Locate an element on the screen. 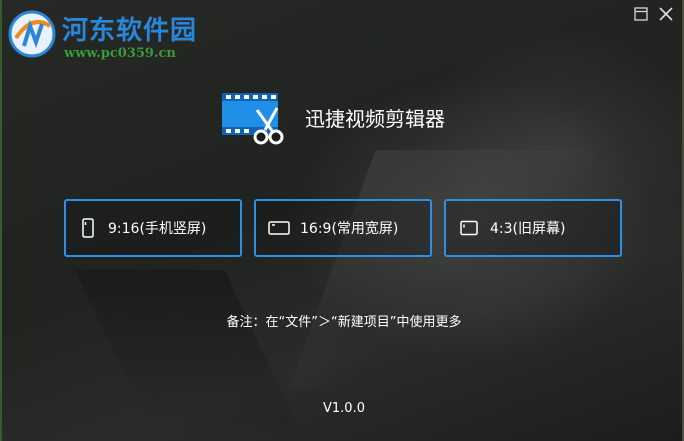 The height and width of the screenshot is (441, 684). watermark-title: 河东软件园 is located at coordinates (130, 31).